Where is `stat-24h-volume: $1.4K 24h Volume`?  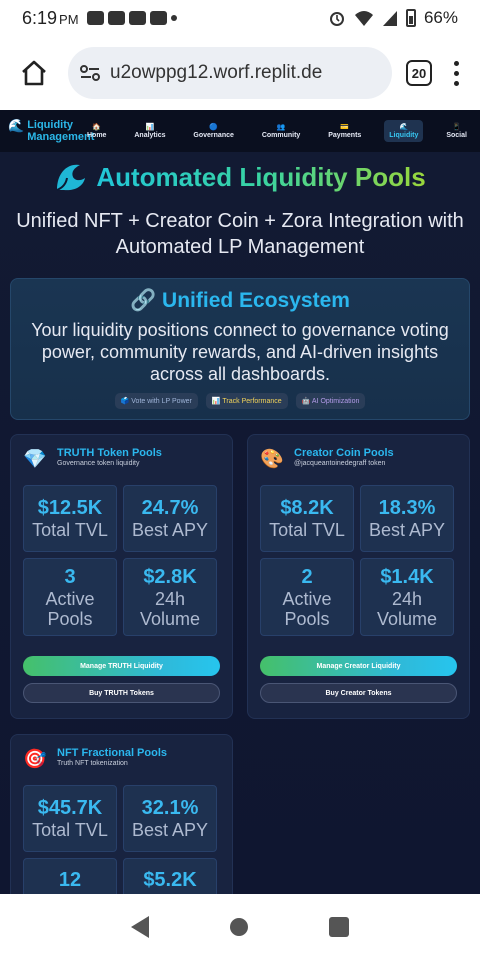 stat-24h-volume: $1.4K 24h Volume is located at coordinates (407, 597).